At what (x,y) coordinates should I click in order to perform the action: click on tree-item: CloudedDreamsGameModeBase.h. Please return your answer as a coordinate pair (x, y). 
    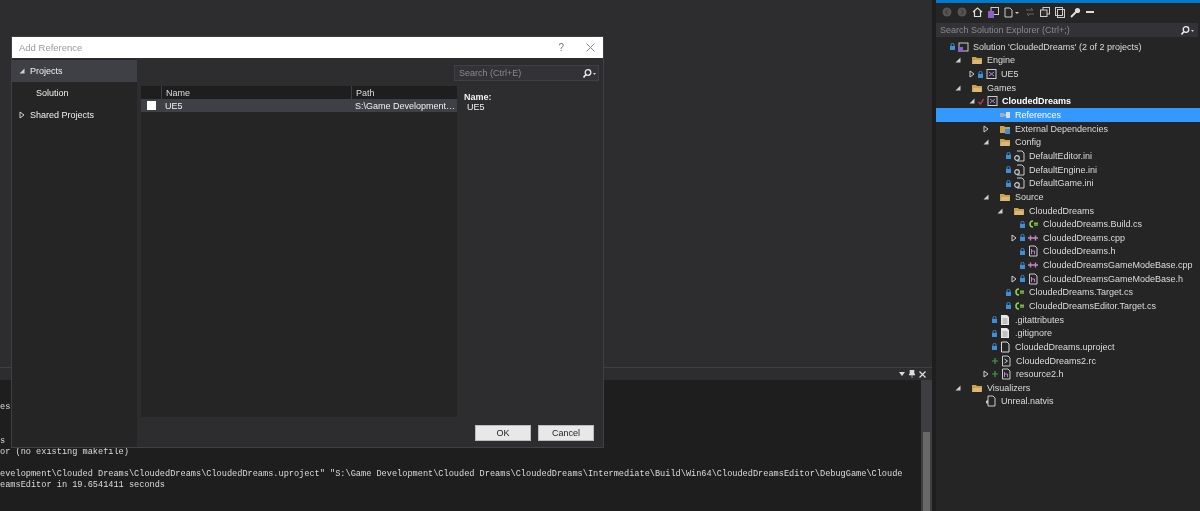
    Looking at the image, I should click on (1068, 278).